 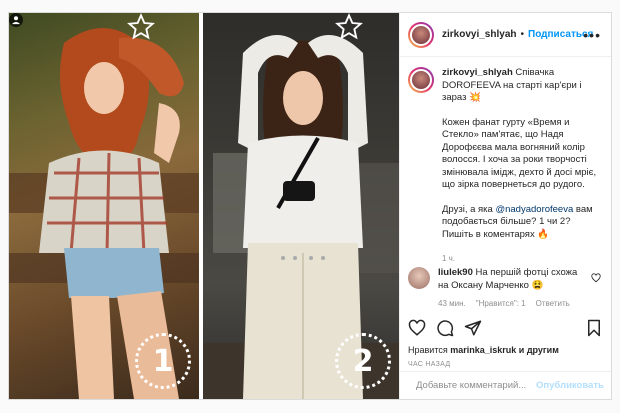 What do you see at coordinates (522, 259) in the screenshot?
I see `caption-time: 1 ч.` at bounding box center [522, 259].